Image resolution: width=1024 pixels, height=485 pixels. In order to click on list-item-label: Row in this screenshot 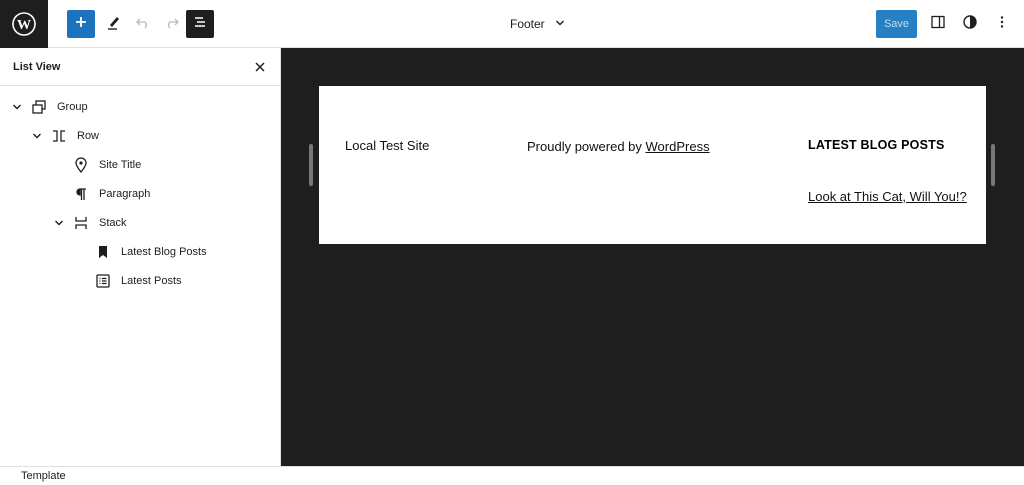, I will do `click(88, 135)`.